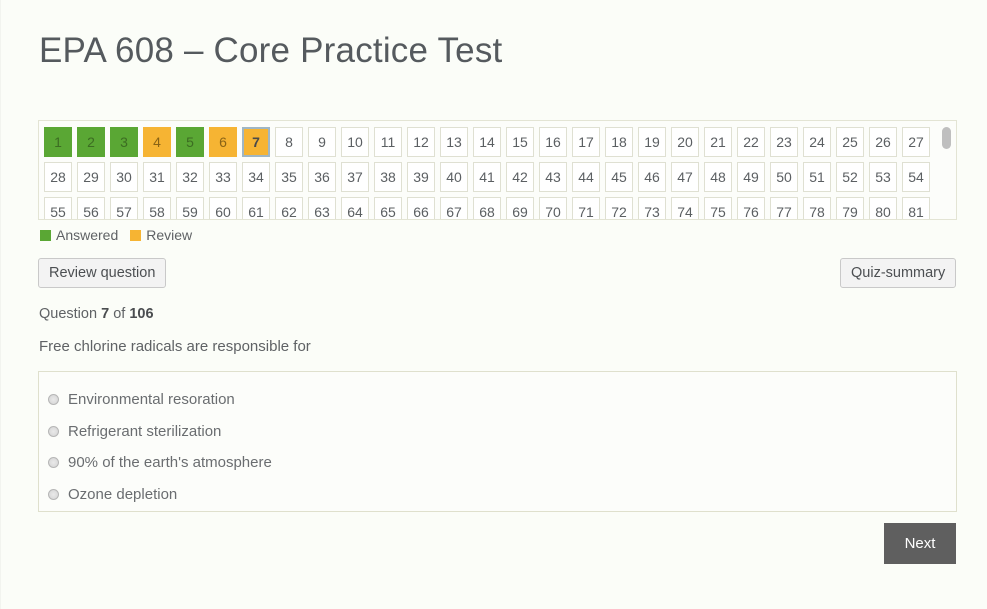  I want to click on question-cell-72: 72, so click(619, 208).